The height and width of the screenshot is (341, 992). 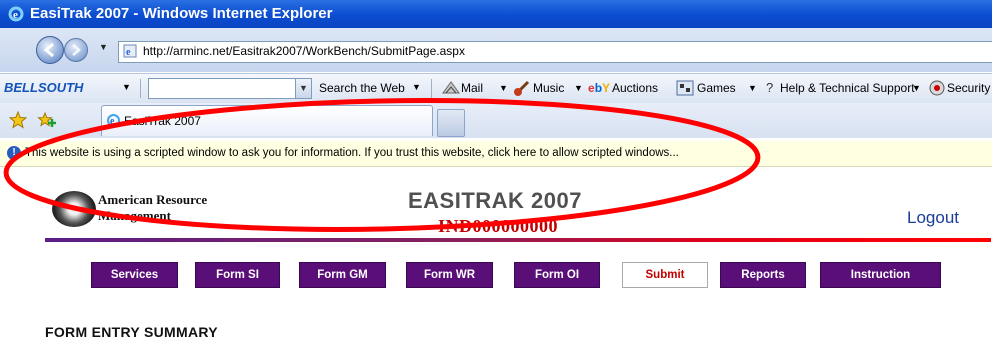 What do you see at coordinates (752, 88) in the screenshot?
I see `games-dropdown-icon: ▼` at bounding box center [752, 88].